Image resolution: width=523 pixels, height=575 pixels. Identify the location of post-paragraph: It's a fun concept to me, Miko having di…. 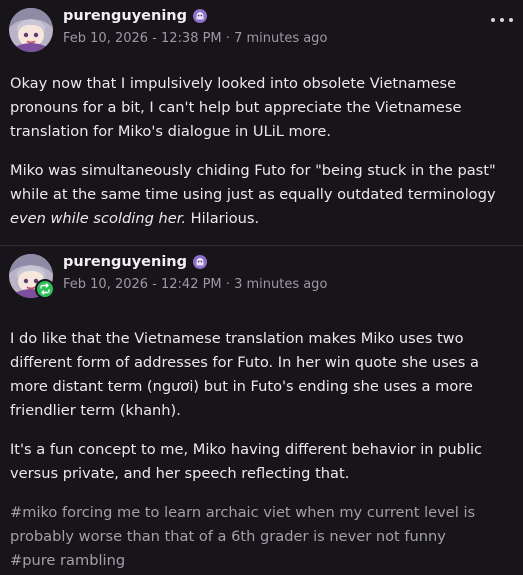
(246, 461).